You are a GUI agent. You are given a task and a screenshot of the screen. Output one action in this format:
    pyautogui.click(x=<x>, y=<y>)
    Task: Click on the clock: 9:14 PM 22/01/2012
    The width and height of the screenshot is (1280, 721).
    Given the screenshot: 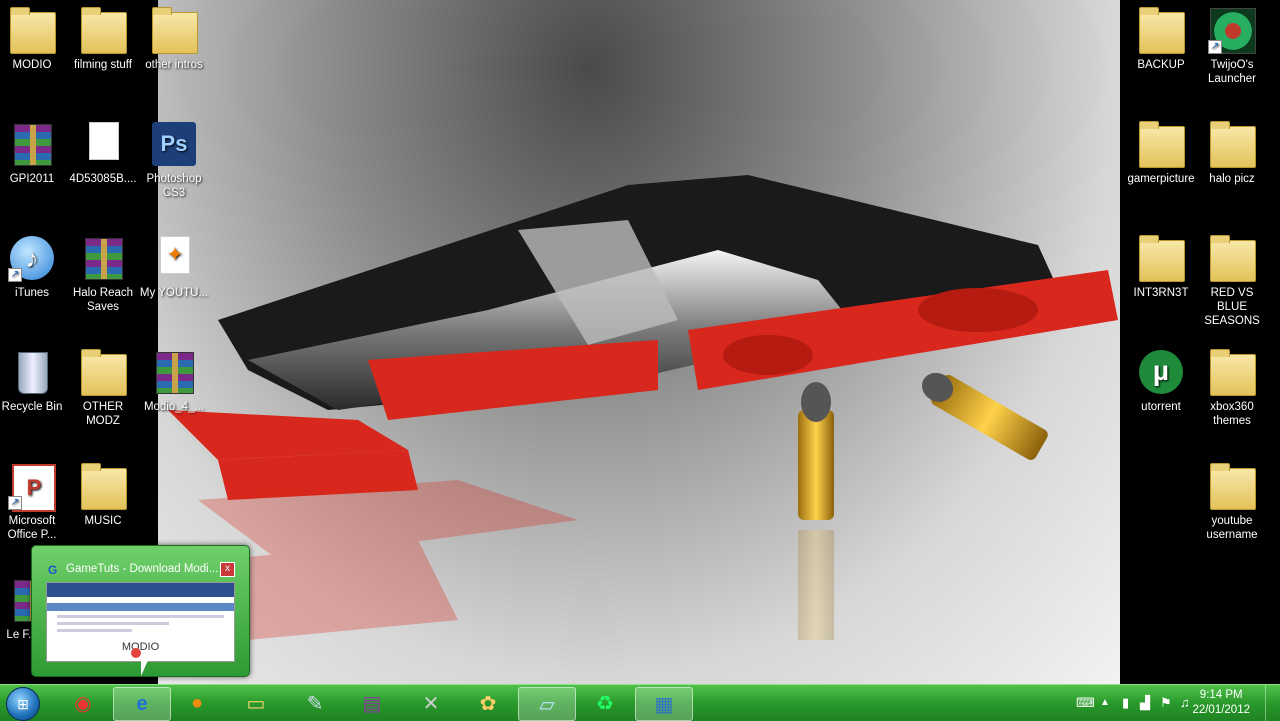 What is the action you would take?
    pyautogui.click(x=1221, y=703)
    